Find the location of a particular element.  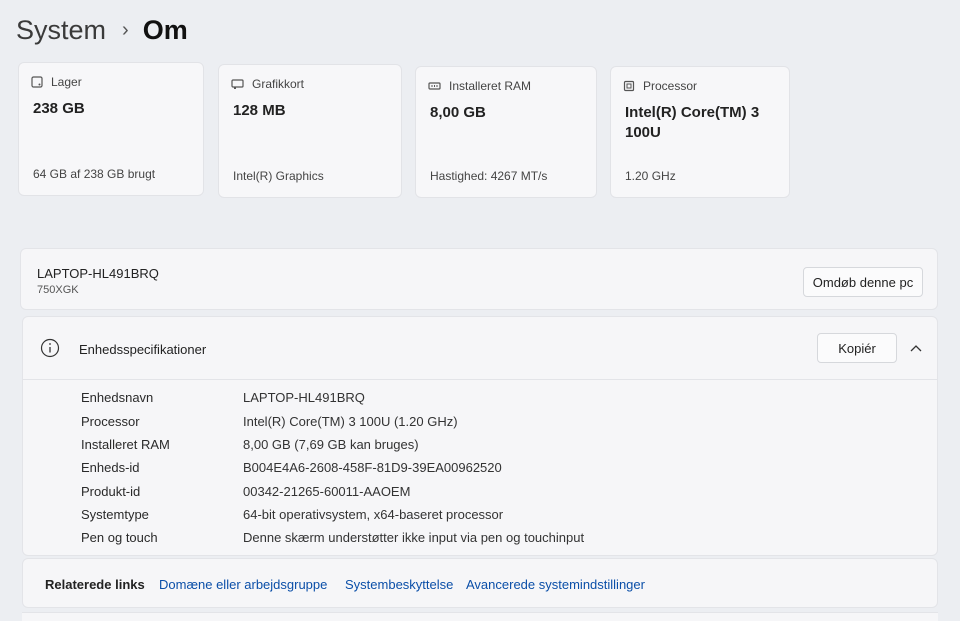

link-domain-workgroup: Domæne eller arbejdsgruppe is located at coordinates (243, 584).